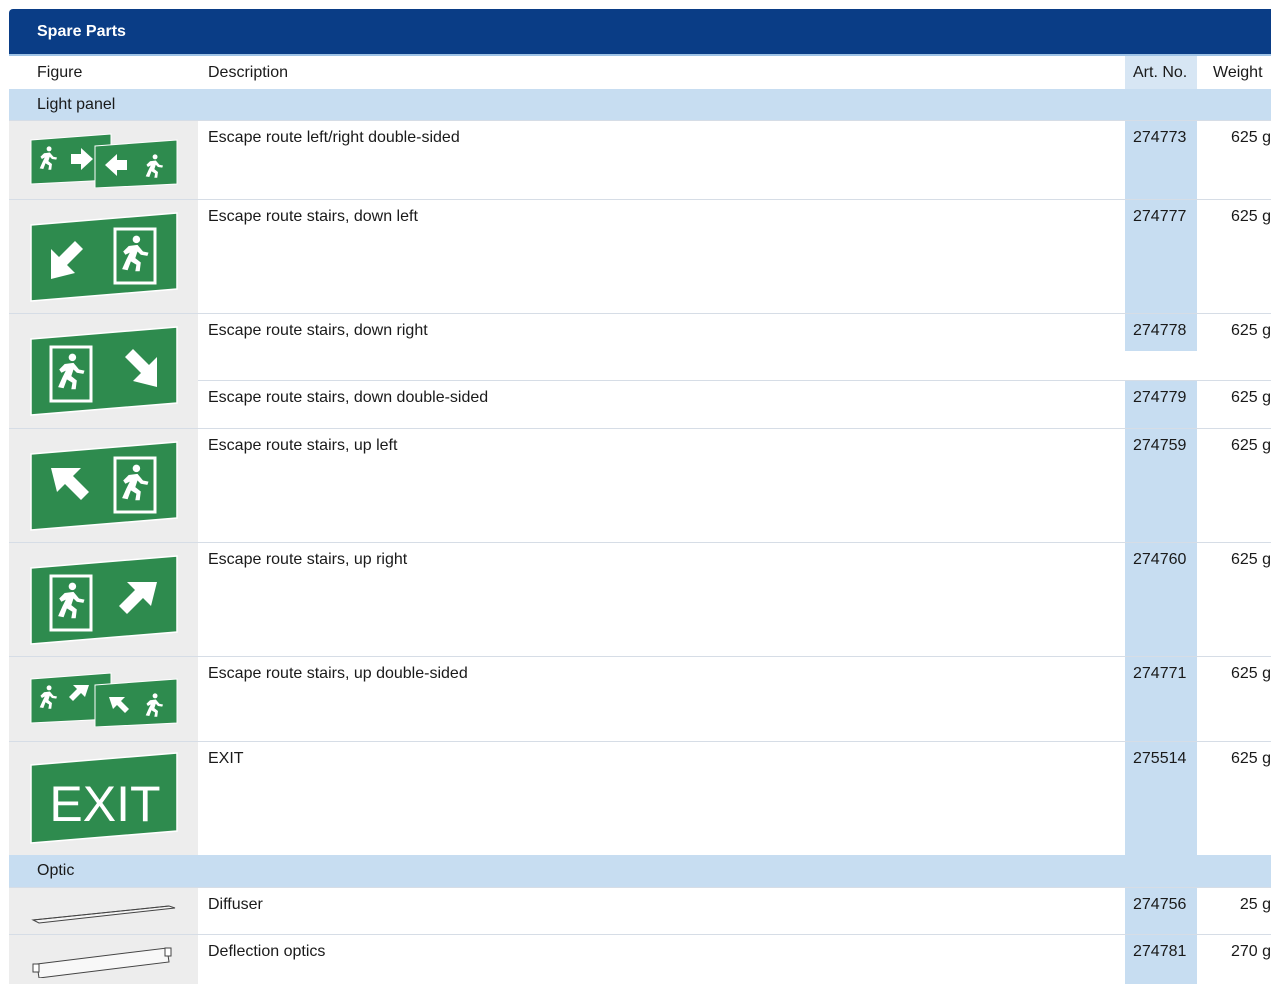 This screenshot has width=1271, height=985. I want to click on row-description: Escape route stairs, up left, so click(303, 445).